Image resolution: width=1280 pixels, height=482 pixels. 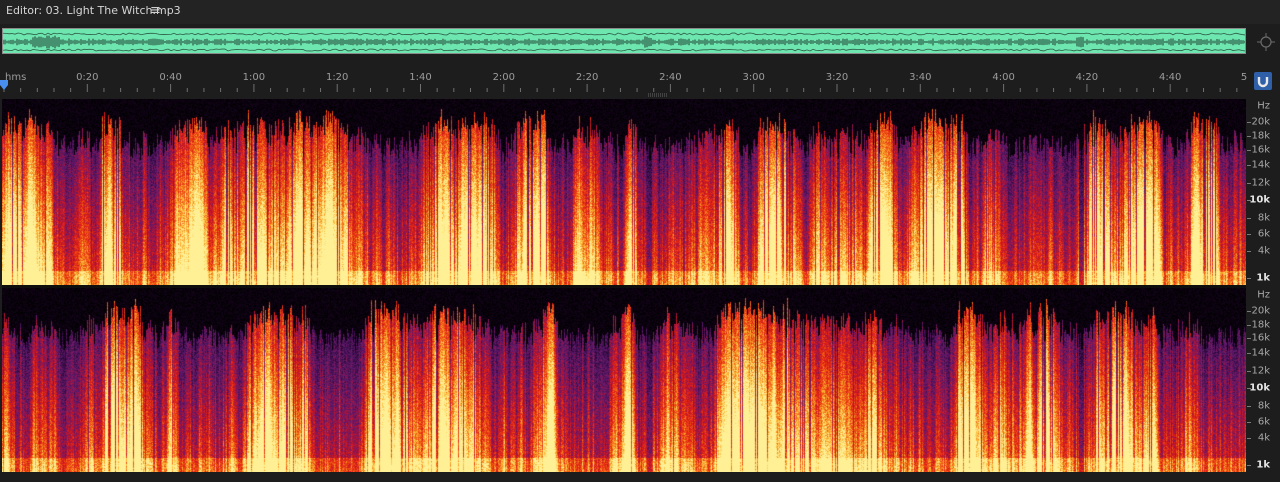 I want to click on overview-waveform, so click(x=624, y=41).